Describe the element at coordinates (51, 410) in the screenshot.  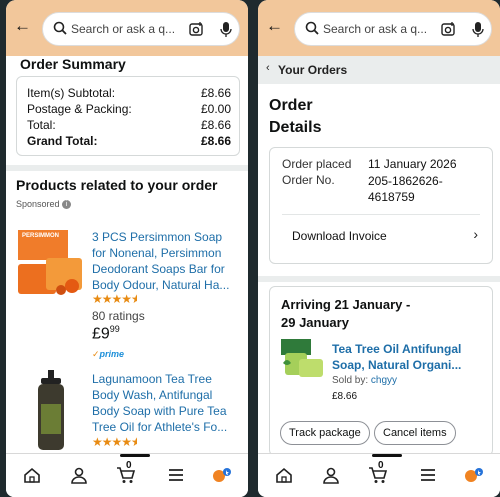
I see `tea-tree-body-wash-image` at that location.